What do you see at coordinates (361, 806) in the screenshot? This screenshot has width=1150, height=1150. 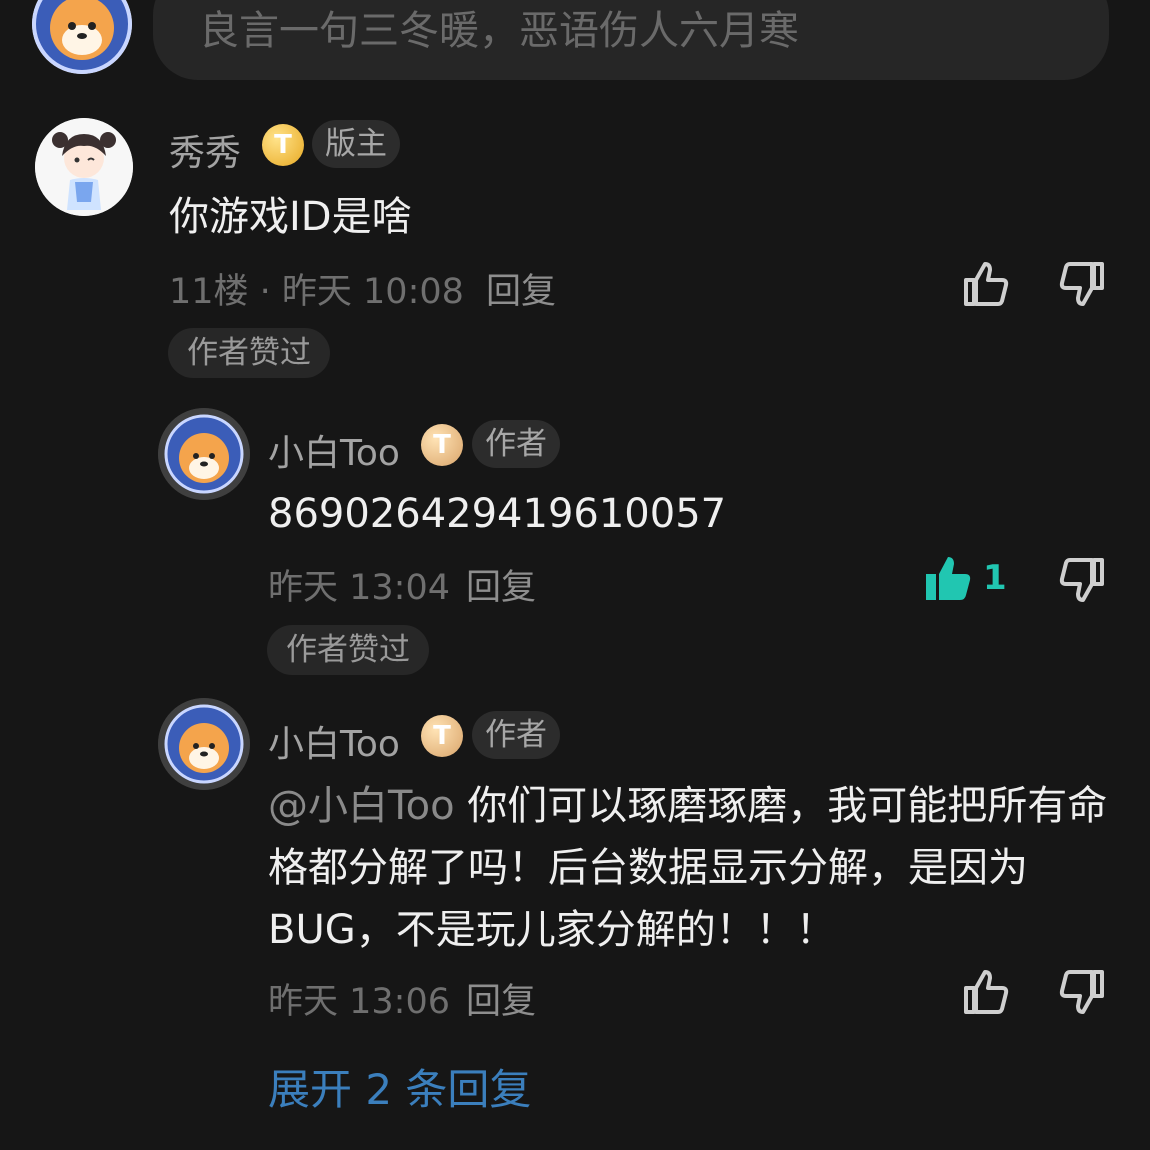 I see `mention-link: @小白Too` at bounding box center [361, 806].